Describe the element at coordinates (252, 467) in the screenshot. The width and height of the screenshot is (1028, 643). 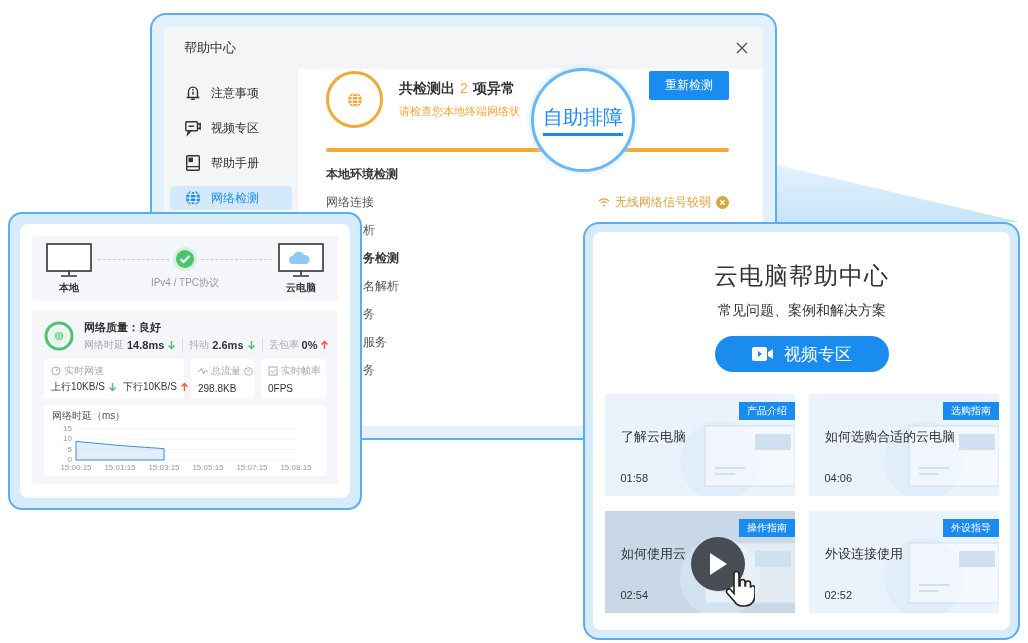
I see `axis-tick-label: 15:07:15` at that location.